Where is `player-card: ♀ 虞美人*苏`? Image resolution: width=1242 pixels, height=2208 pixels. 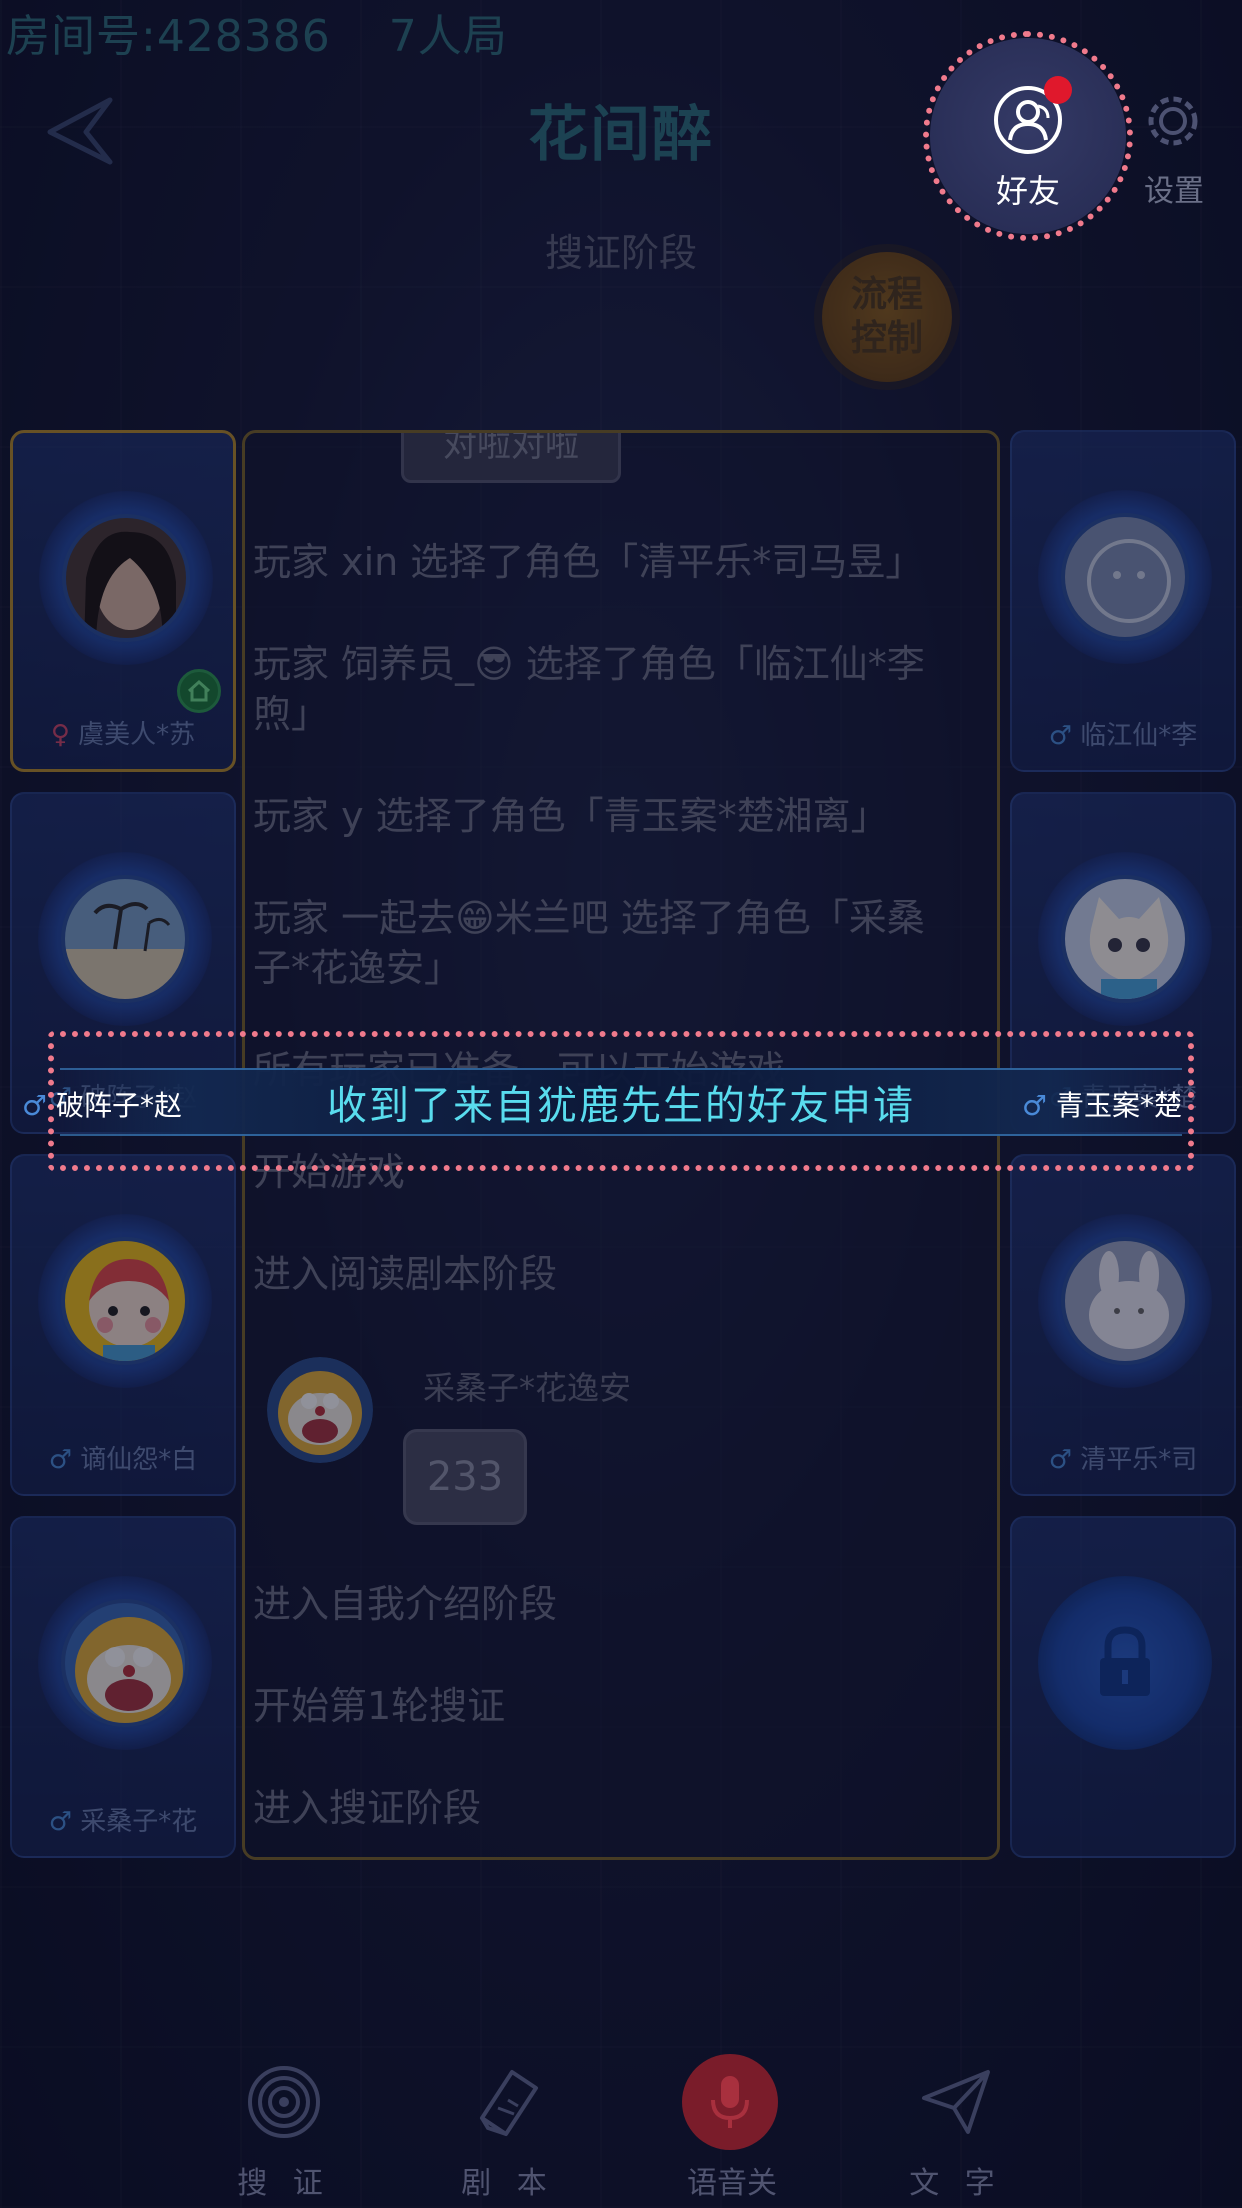 player-card: ♀ 虞美人*苏 is located at coordinates (123, 601).